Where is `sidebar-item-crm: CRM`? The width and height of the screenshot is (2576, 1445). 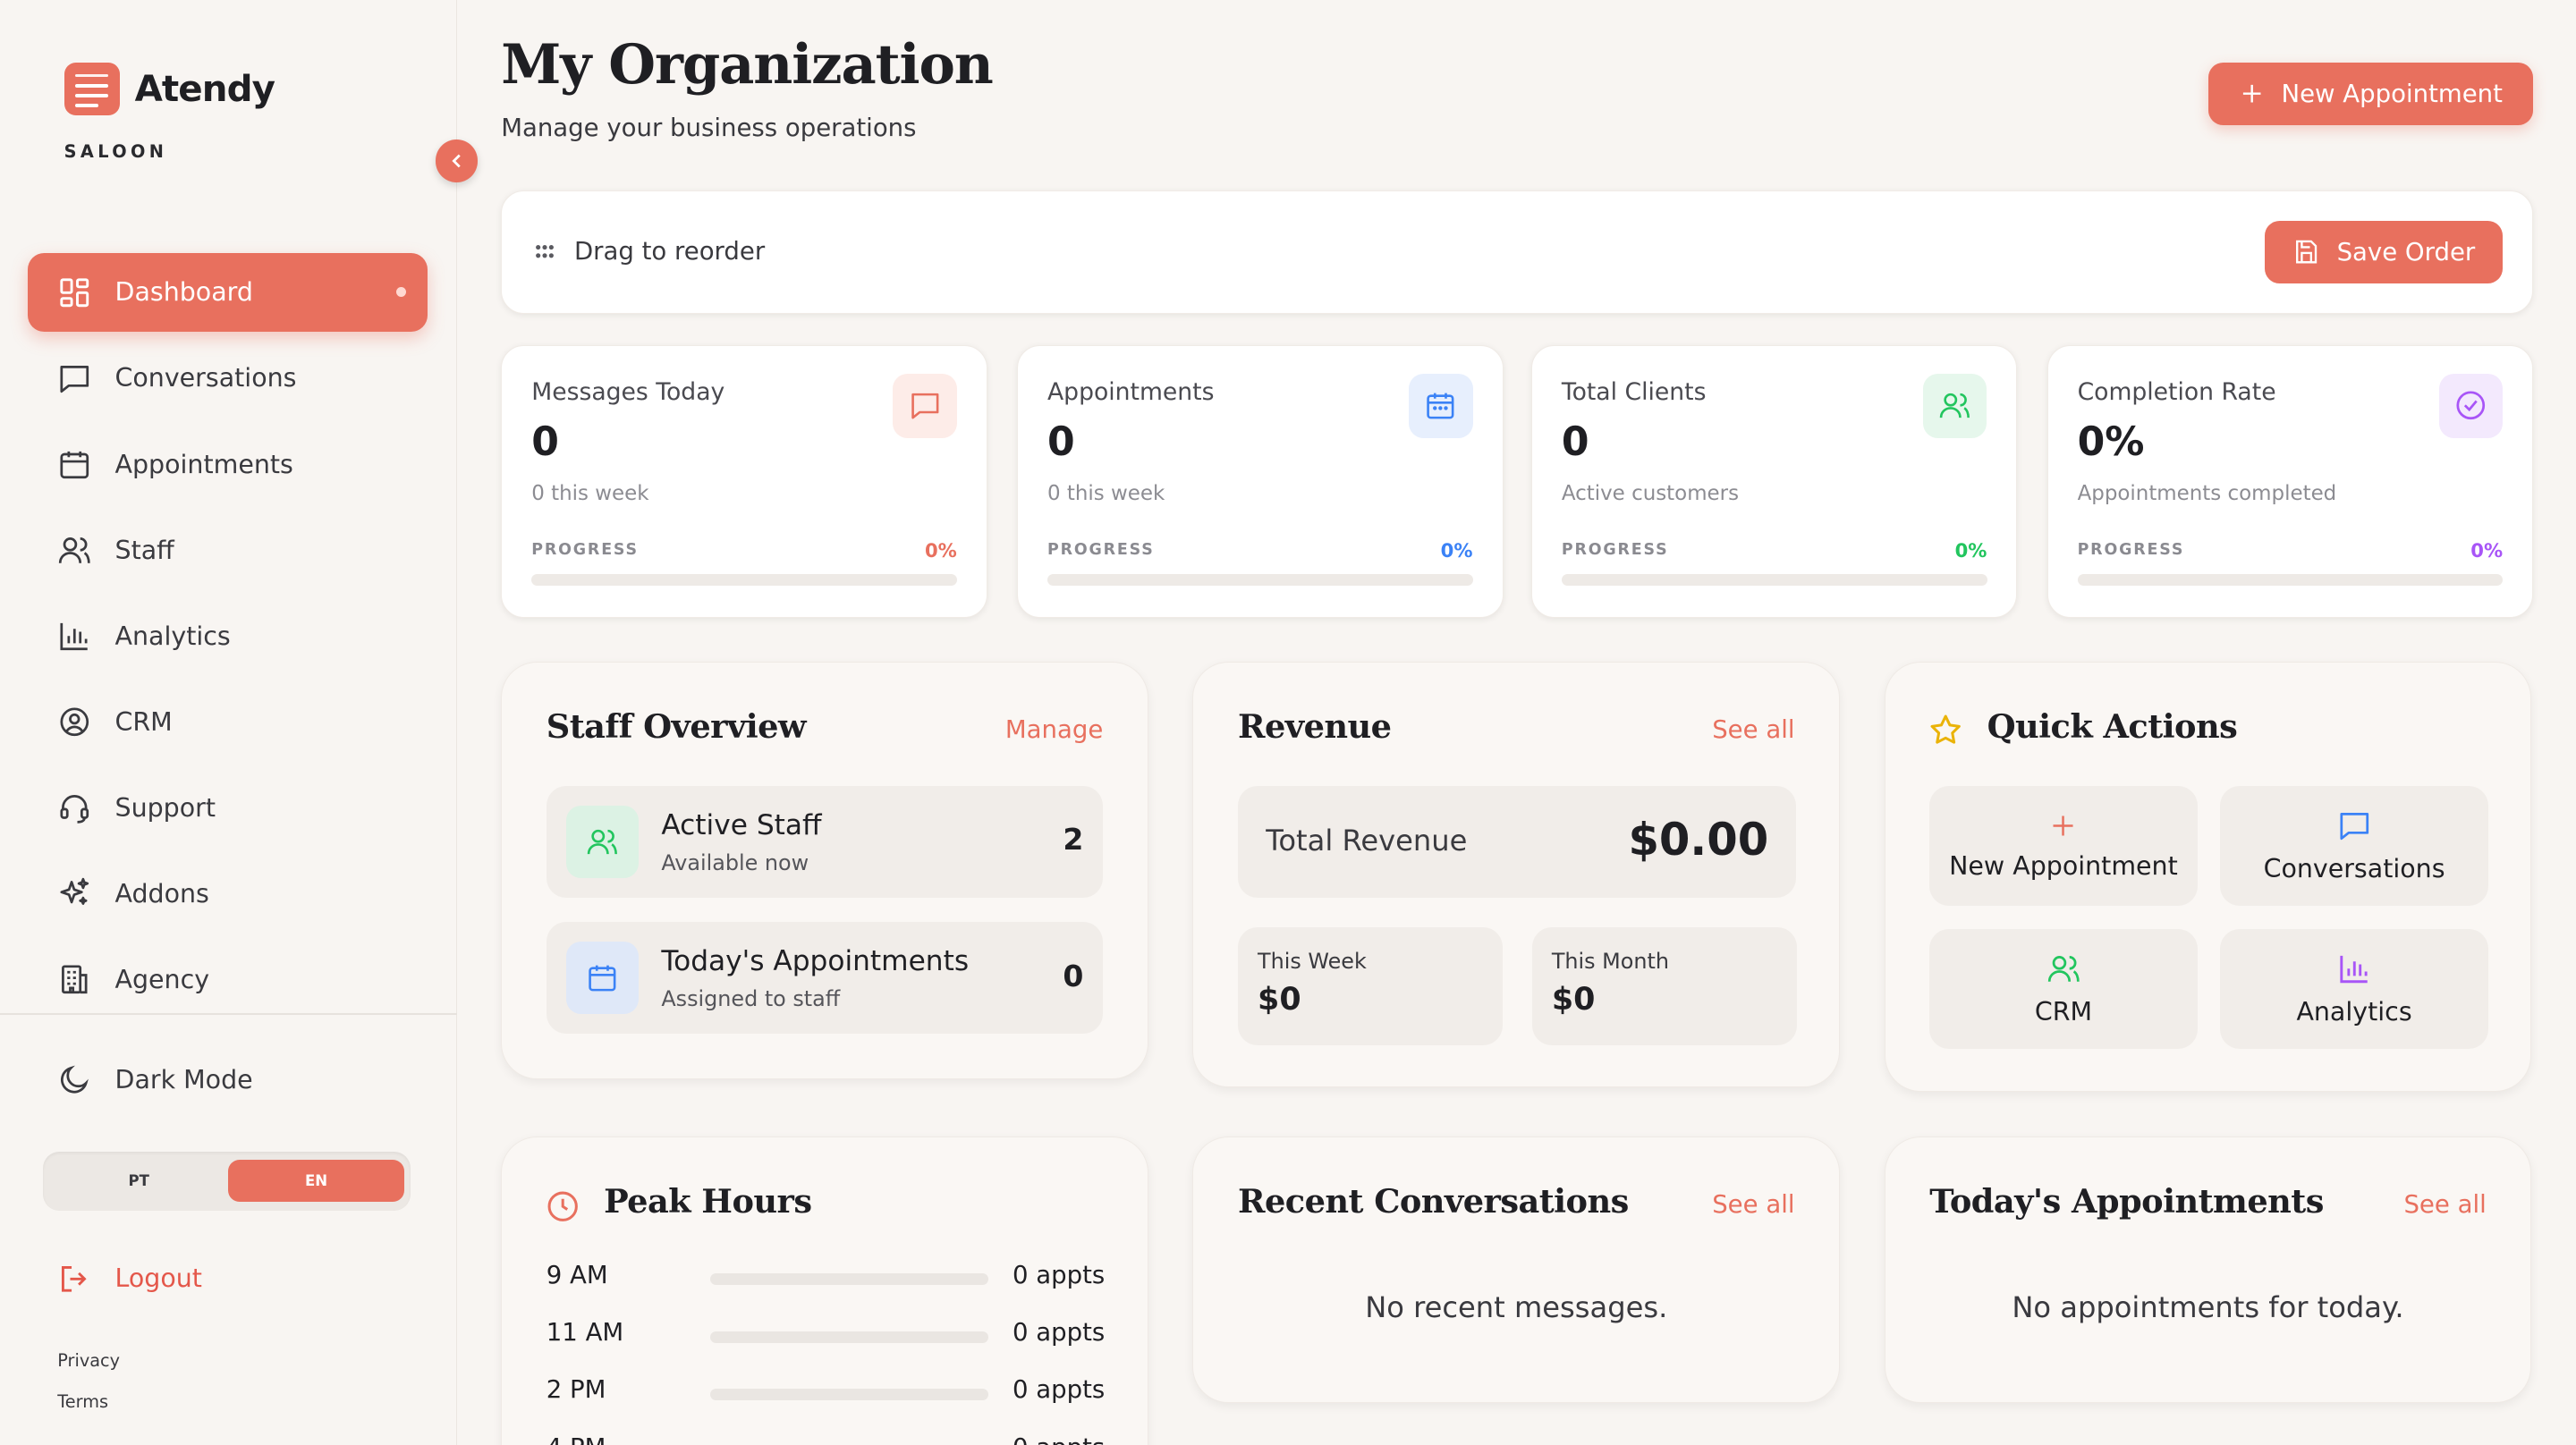 sidebar-item-crm: CRM is located at coordinates (227, 721).